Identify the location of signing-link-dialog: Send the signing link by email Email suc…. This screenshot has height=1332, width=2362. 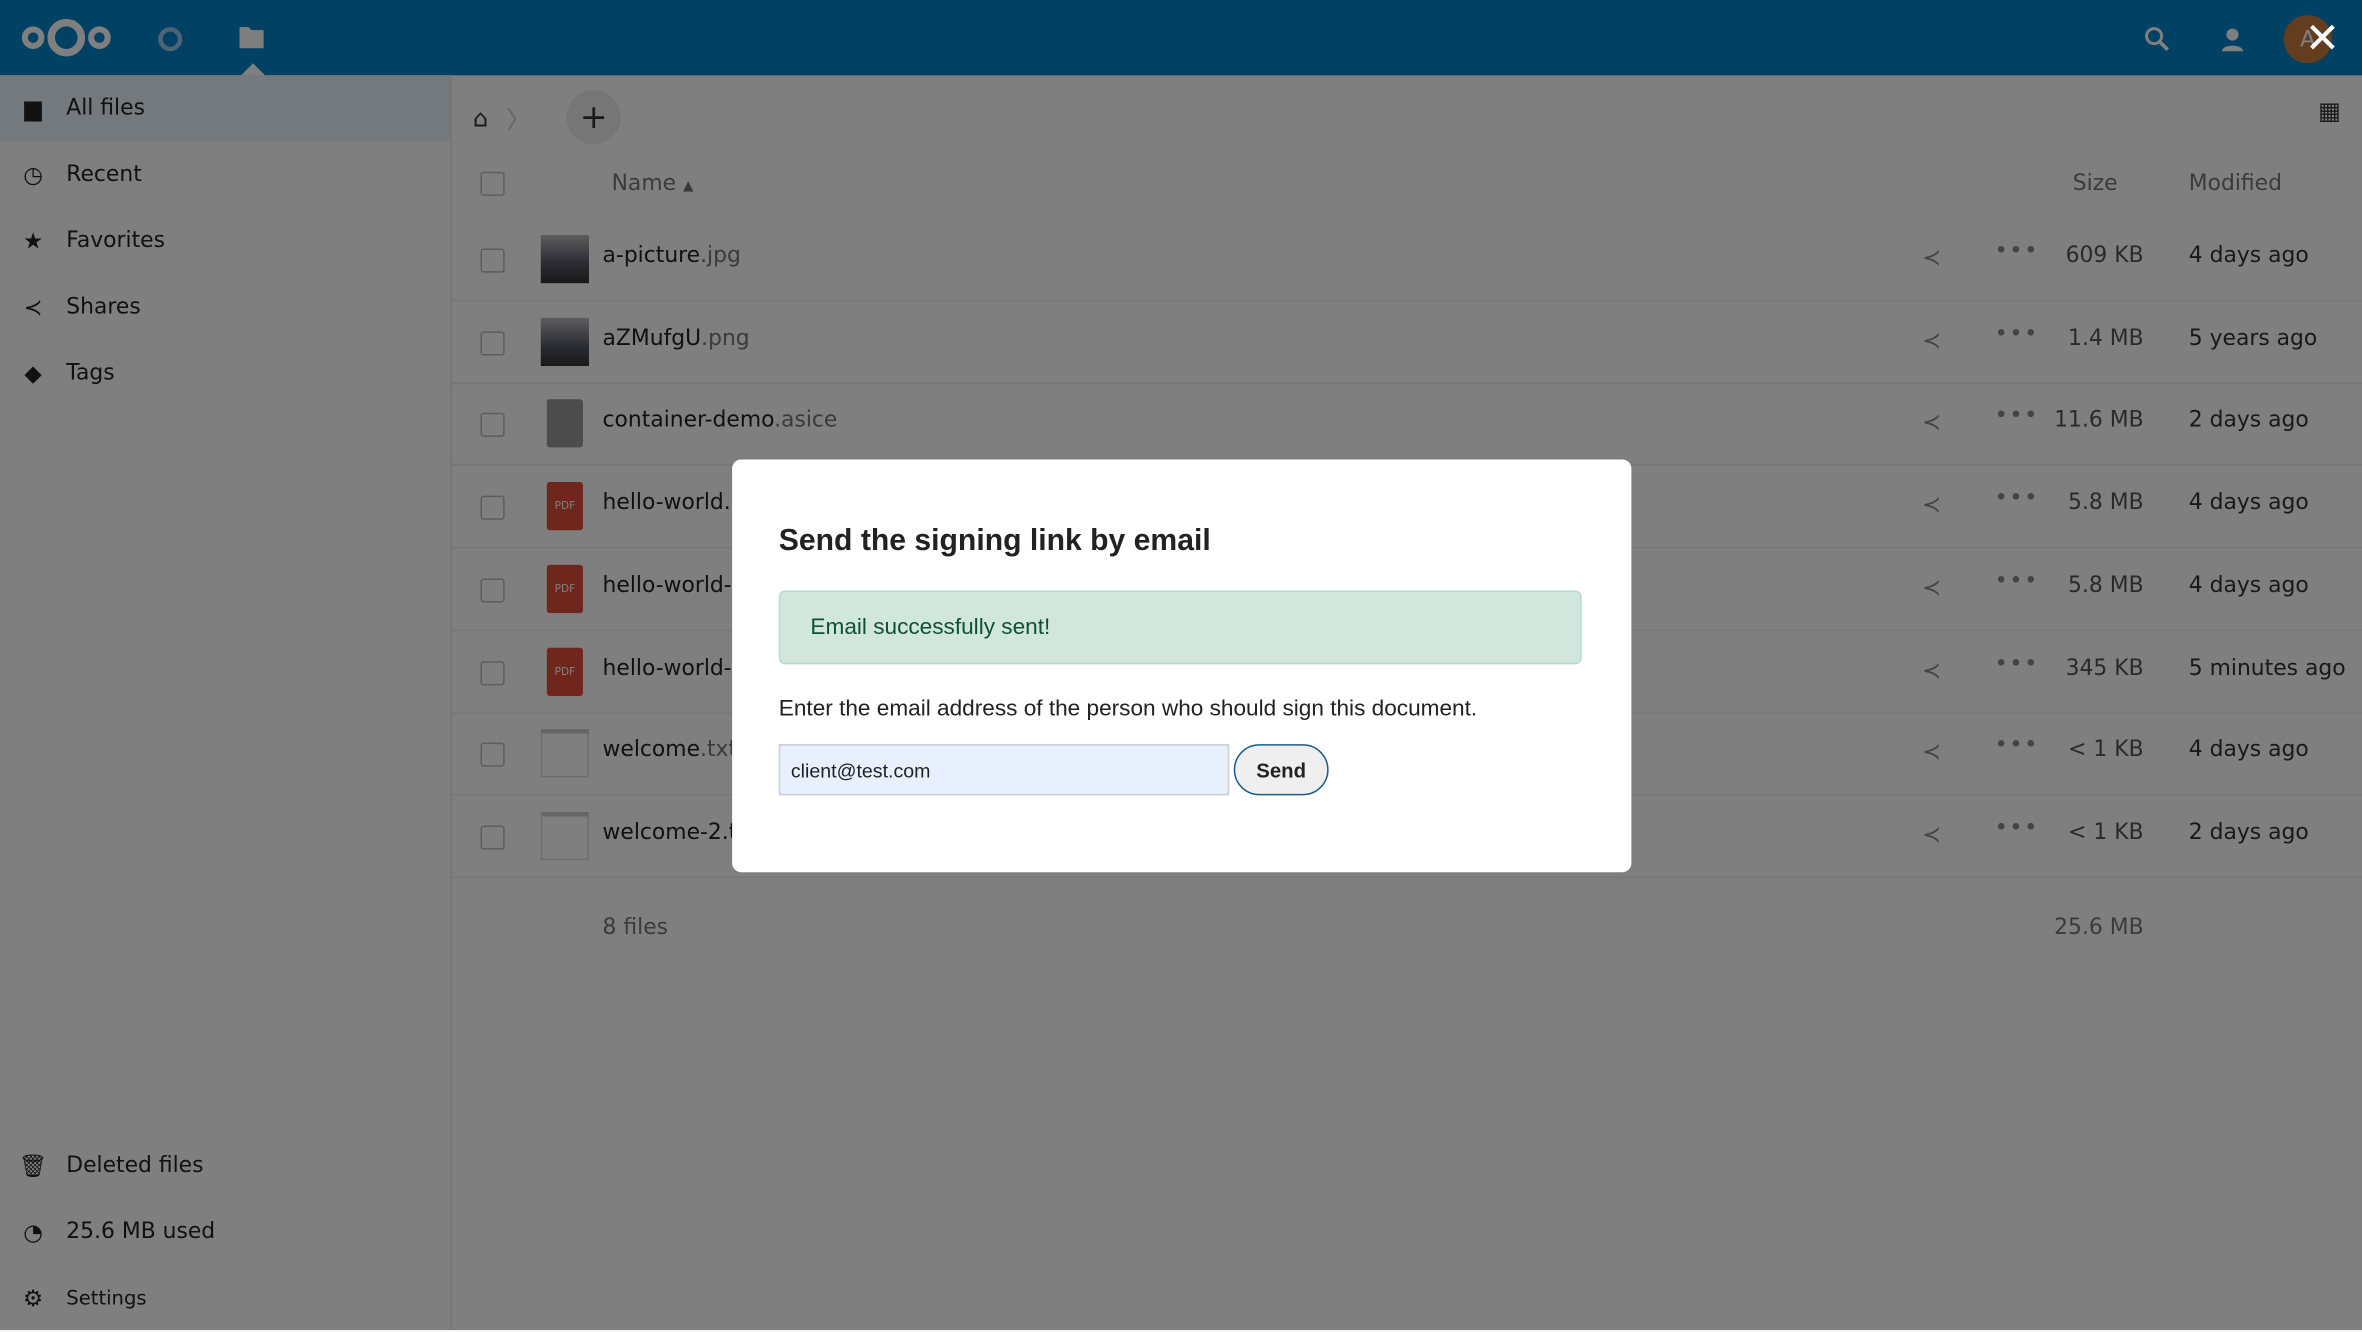
(1182, 666).